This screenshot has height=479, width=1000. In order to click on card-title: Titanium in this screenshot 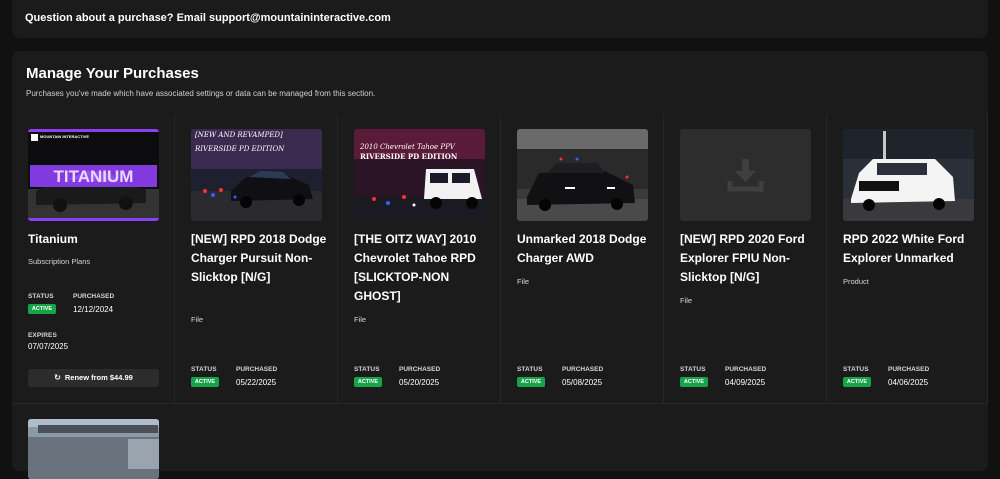, I will do `click(98, 239)`.